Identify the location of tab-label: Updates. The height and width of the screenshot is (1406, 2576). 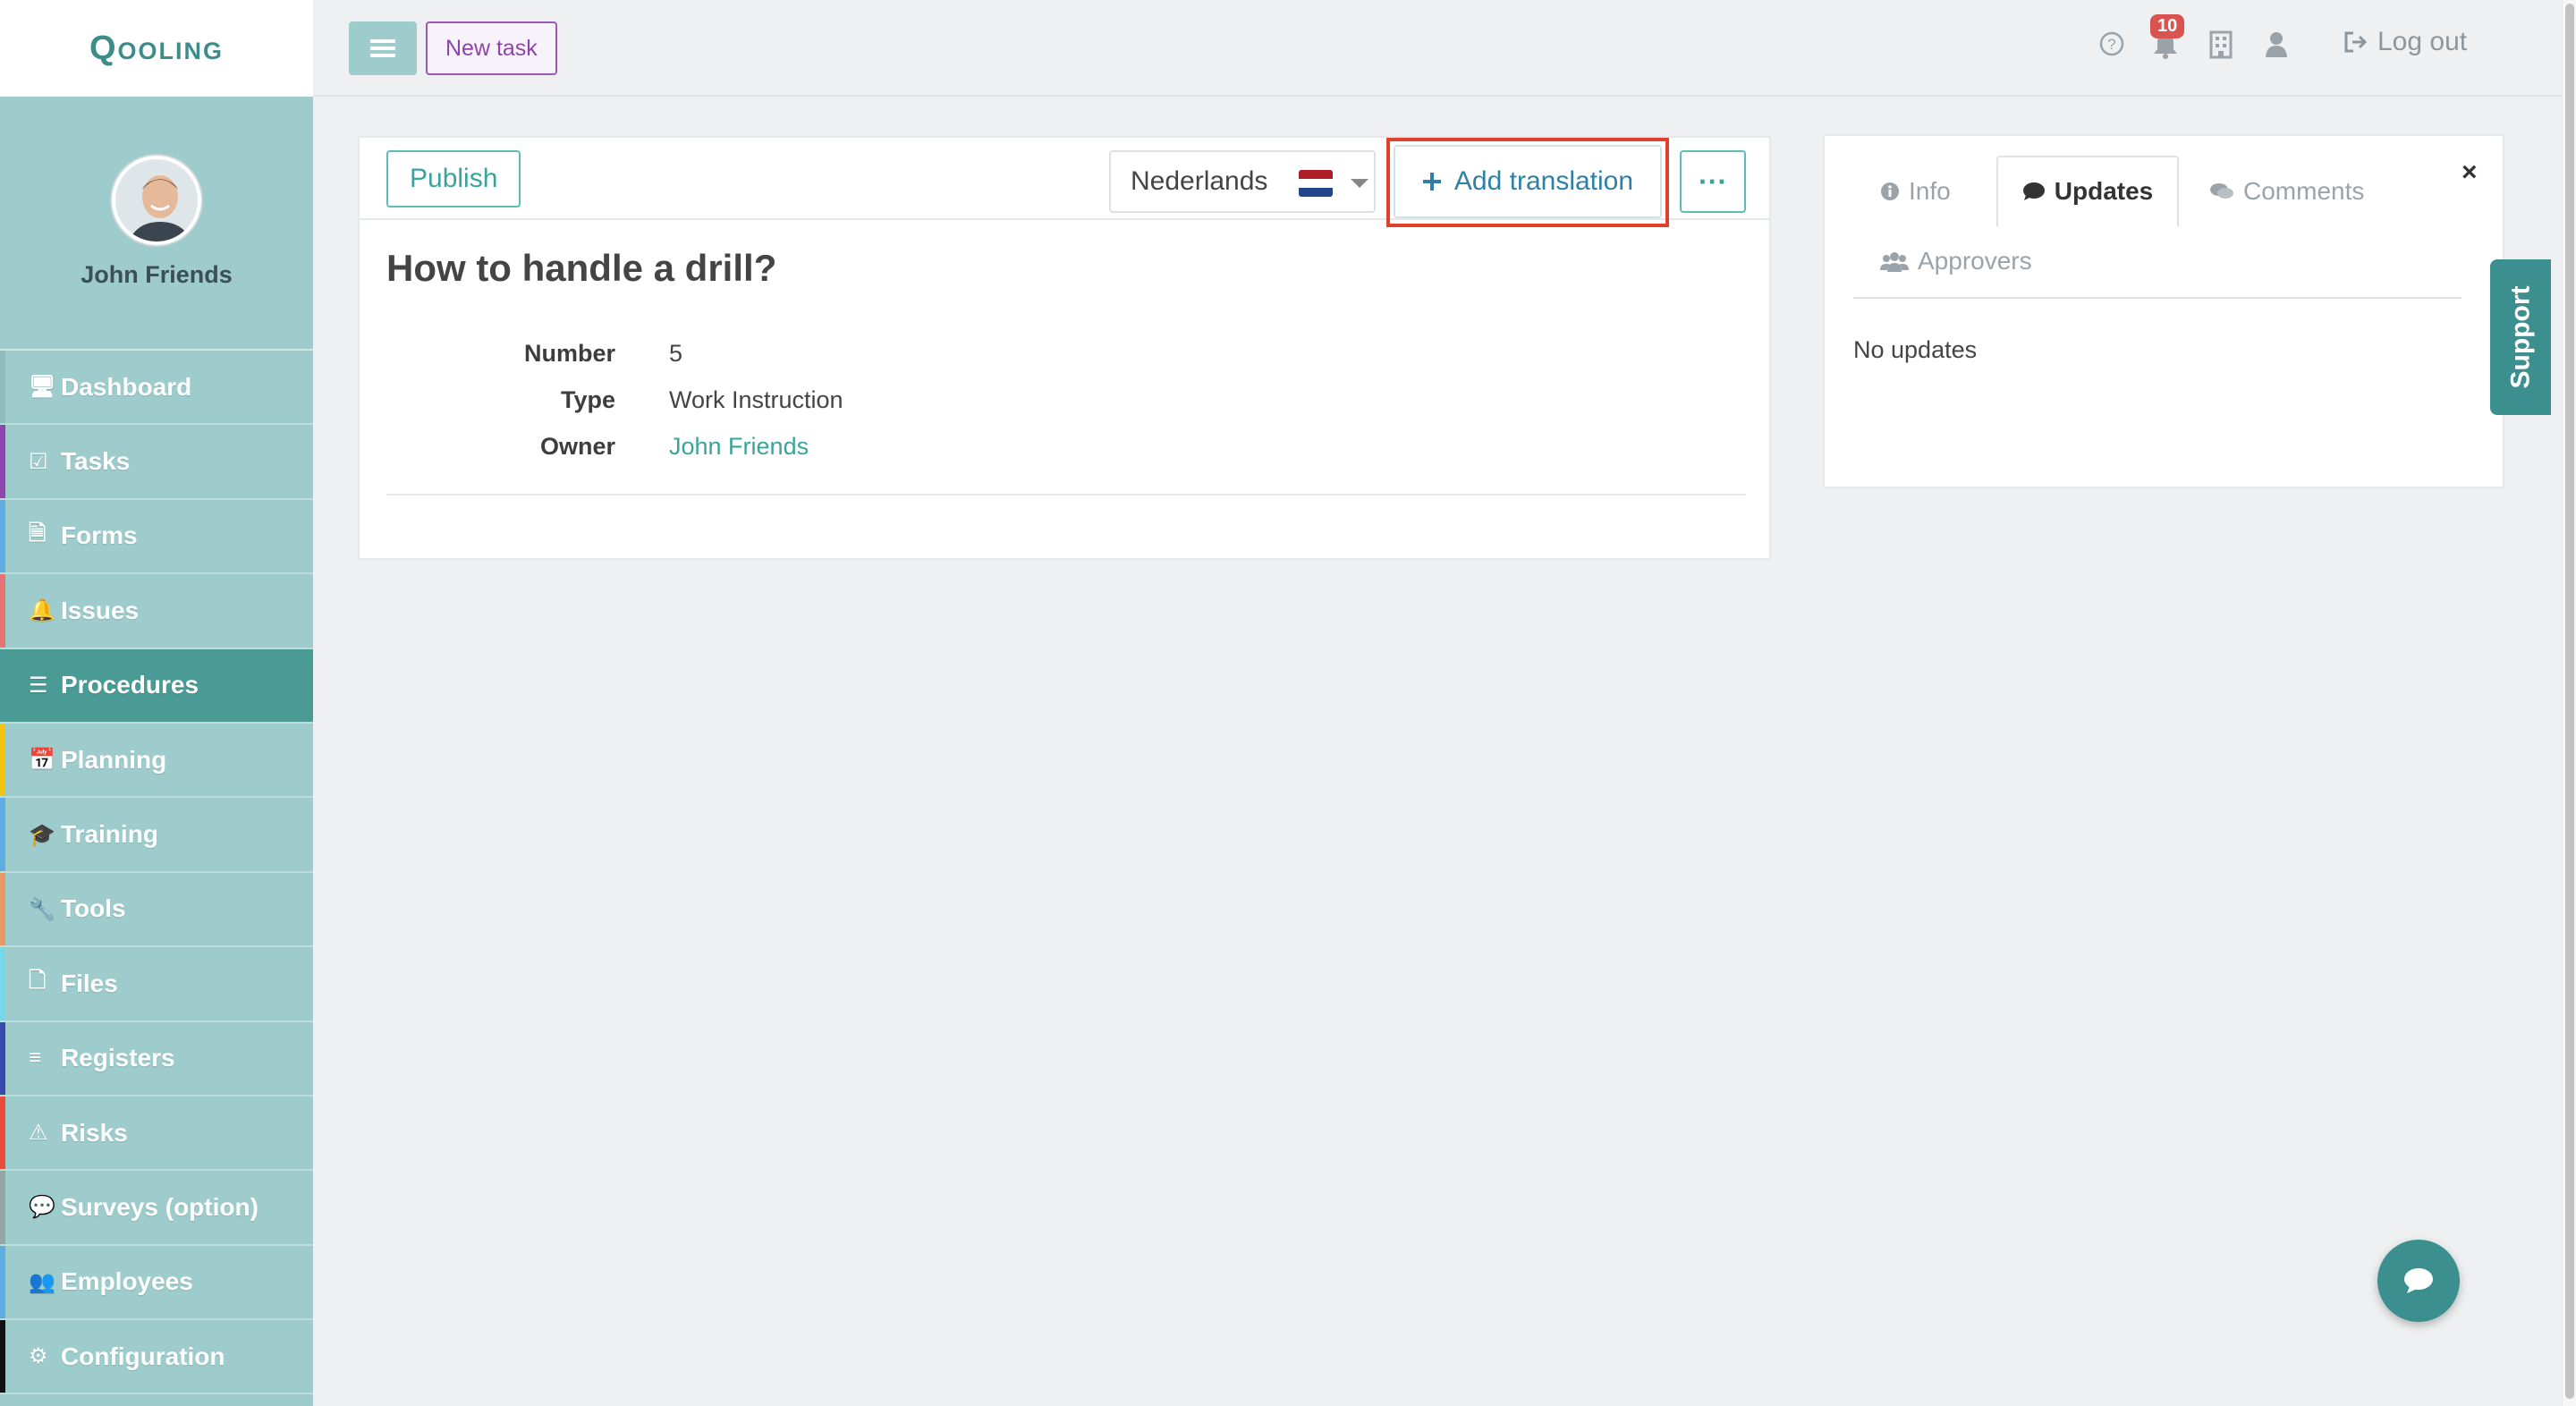
(2104, 191).